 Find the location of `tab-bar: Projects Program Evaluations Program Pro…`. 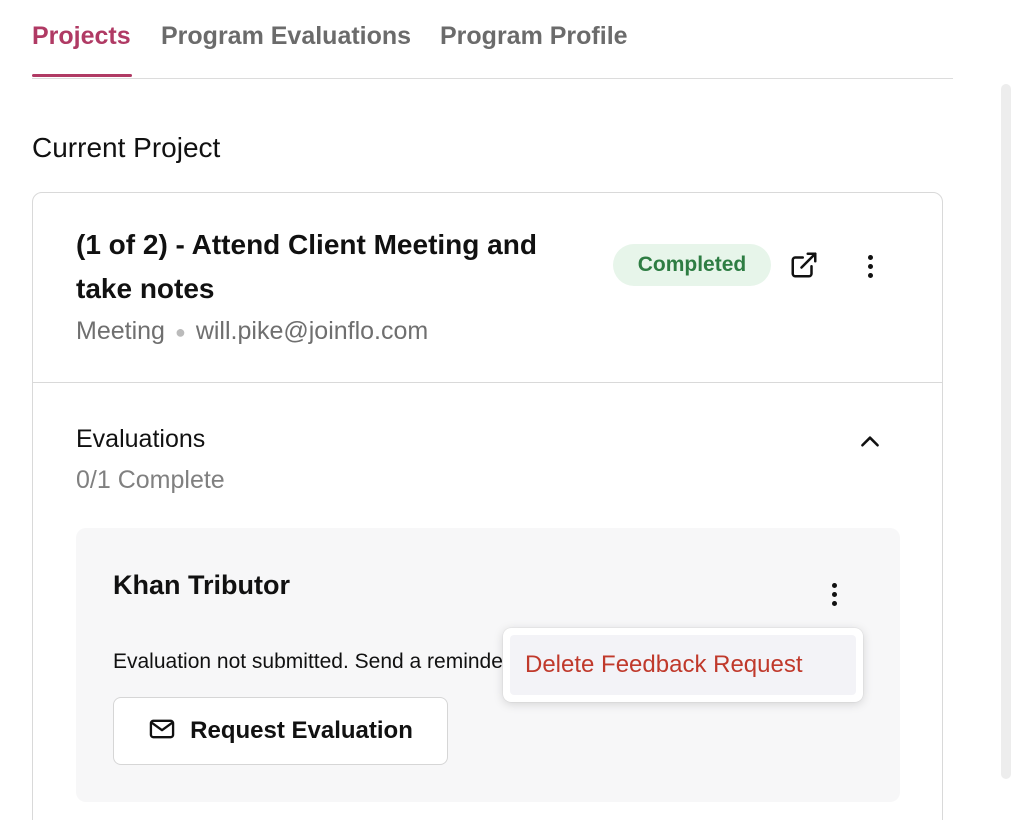

tab-bar: Projects Program Evaluations Program Pro… is located at coordinates (492, 39).